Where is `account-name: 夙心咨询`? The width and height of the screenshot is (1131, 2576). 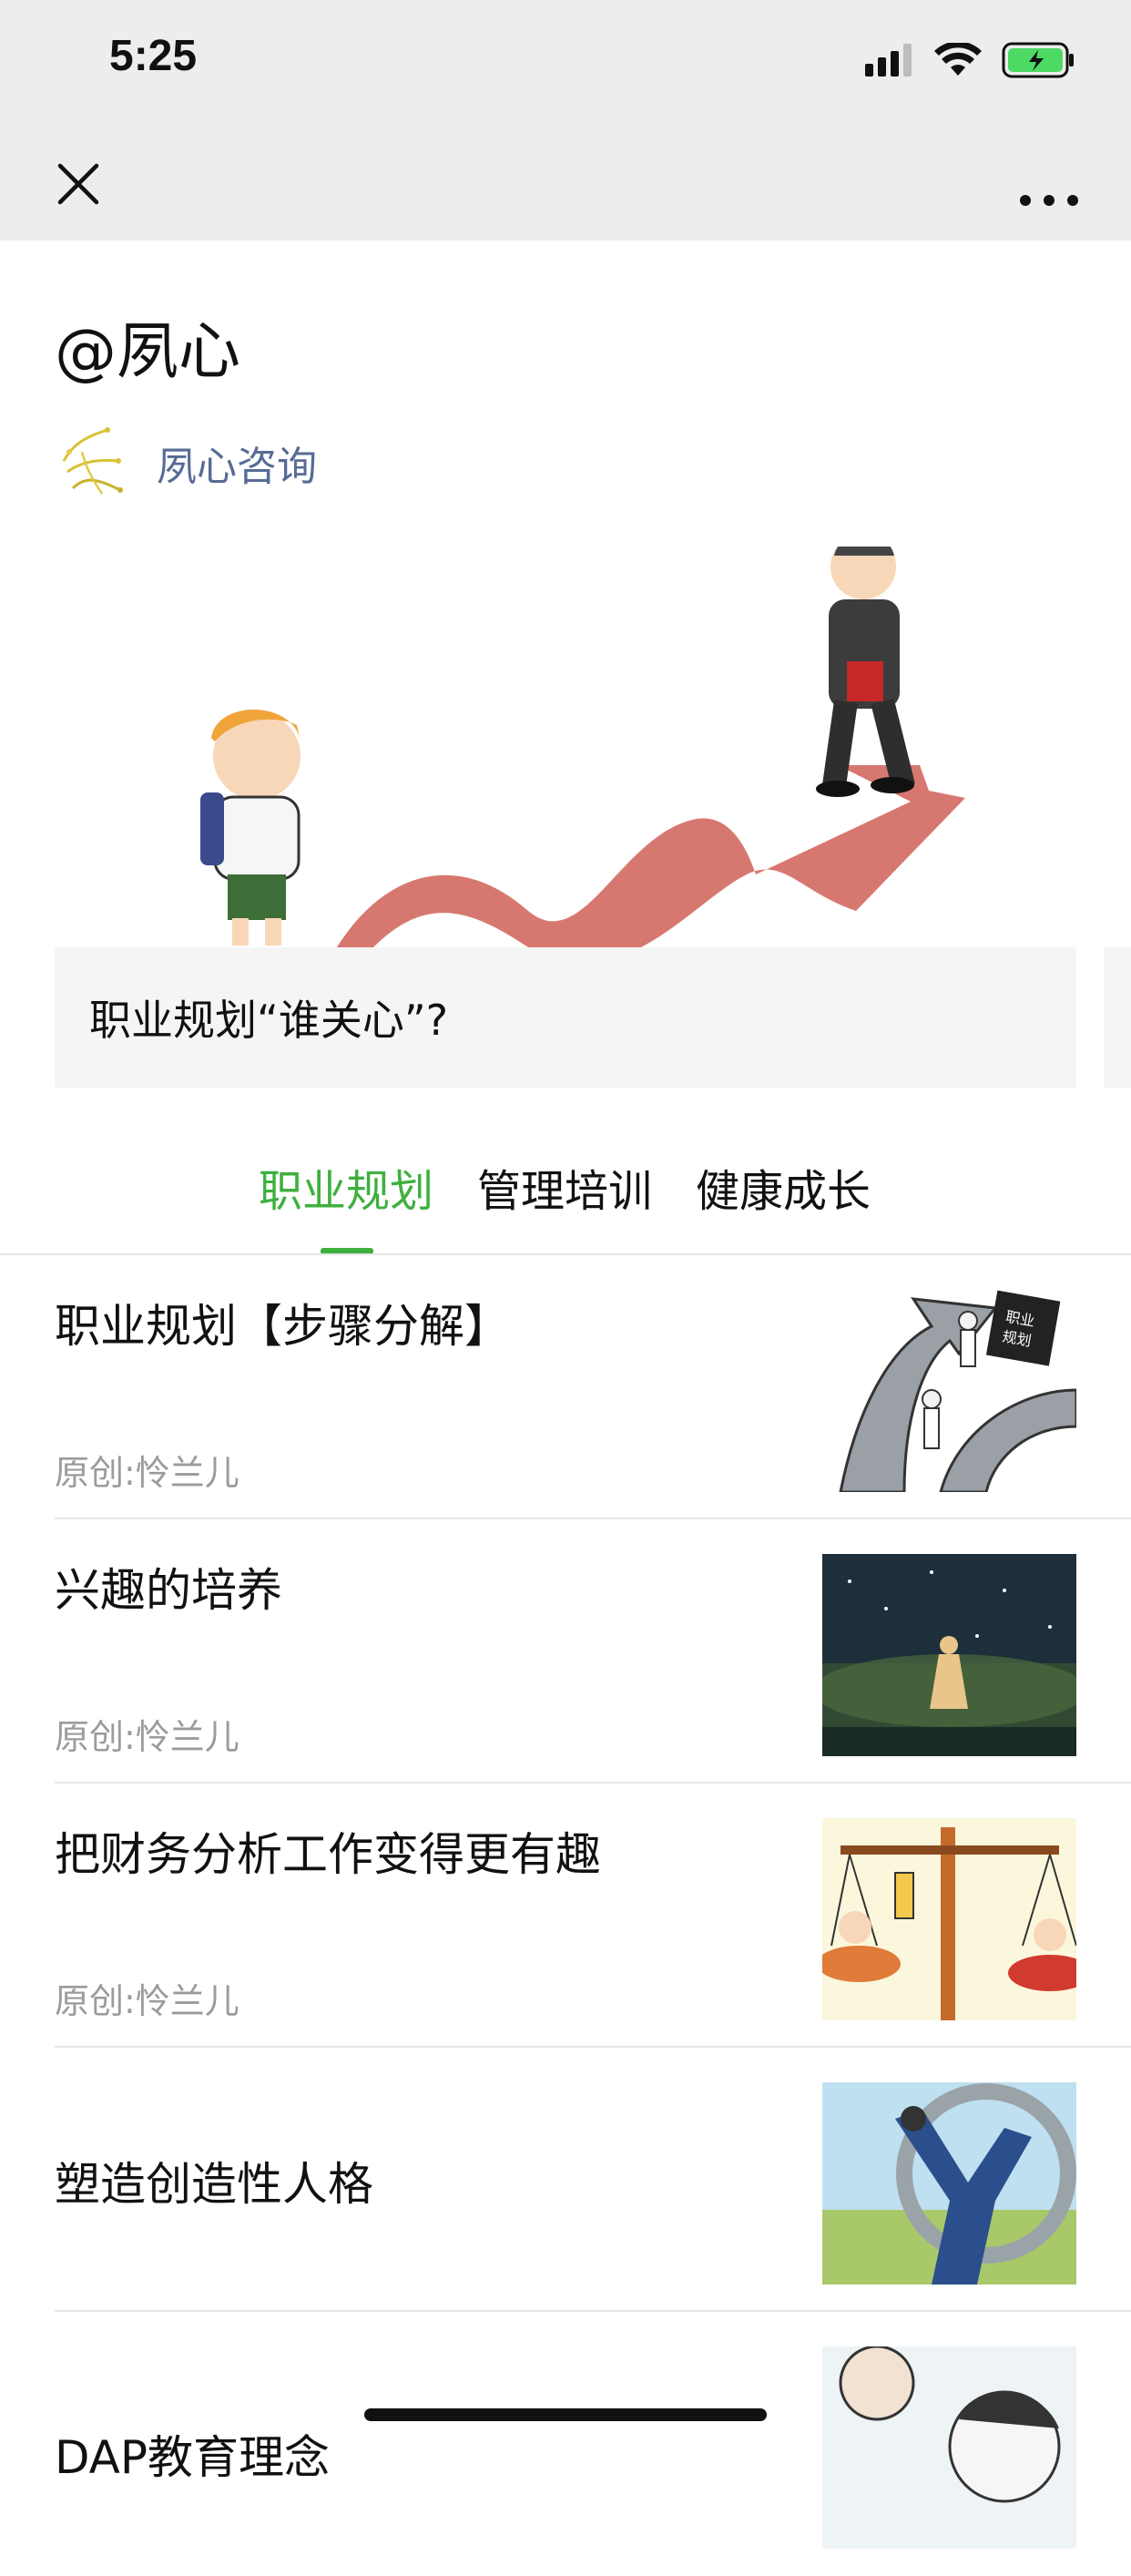
account-name: 夙心咨询 is located at coordinates (237, 467).